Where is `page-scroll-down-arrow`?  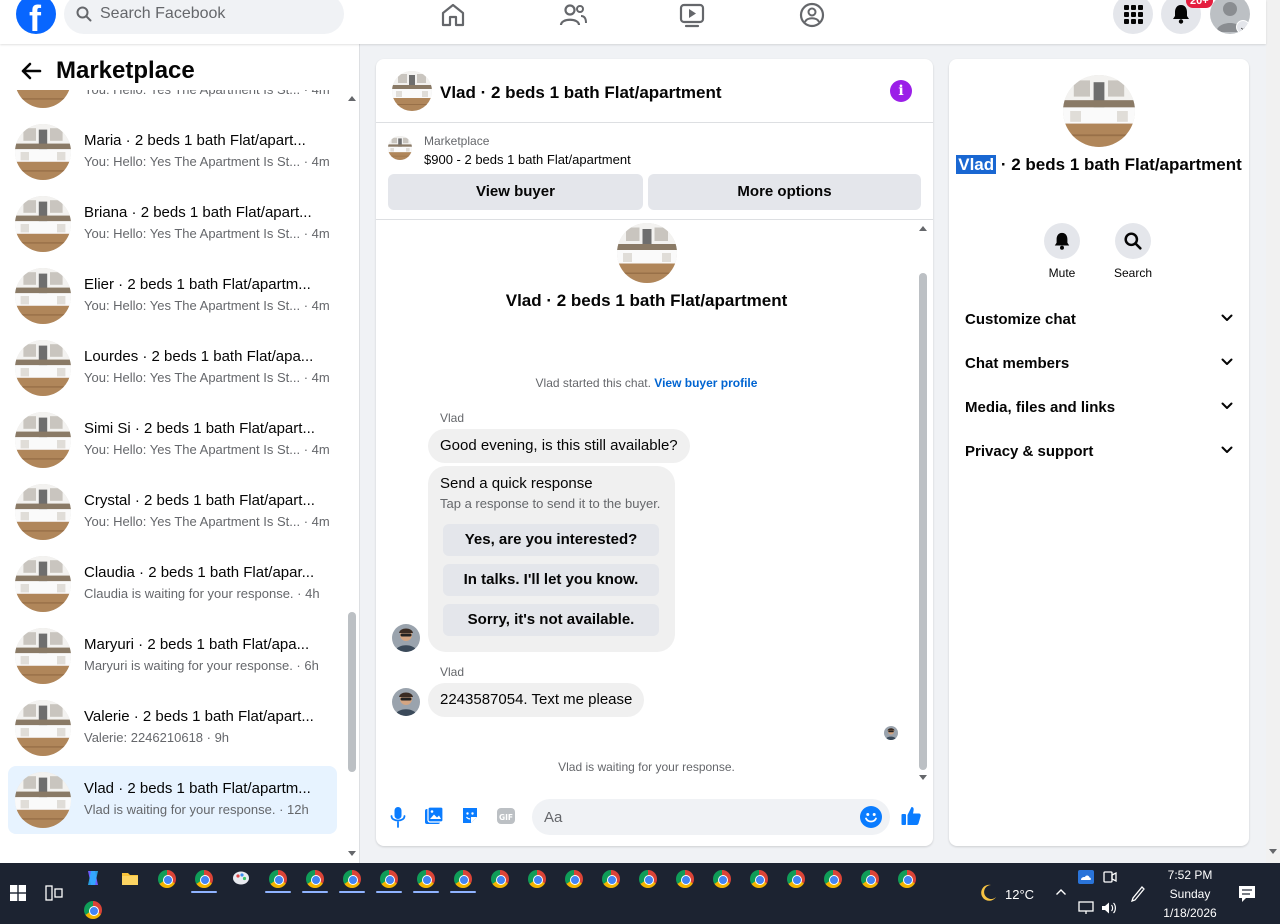 page-scroll-down-arrow is located at coordinates (1273, 851).